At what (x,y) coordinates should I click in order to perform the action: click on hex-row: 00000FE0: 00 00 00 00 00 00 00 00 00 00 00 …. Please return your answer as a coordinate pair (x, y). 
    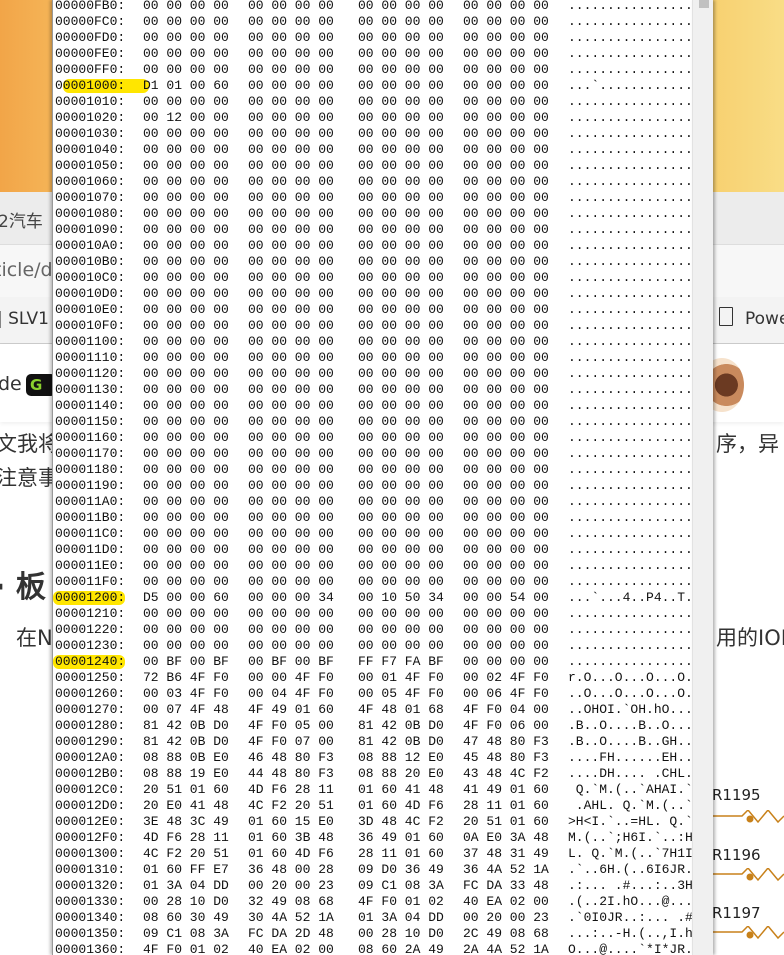
    Looking at the image, I should click on (373, 54).